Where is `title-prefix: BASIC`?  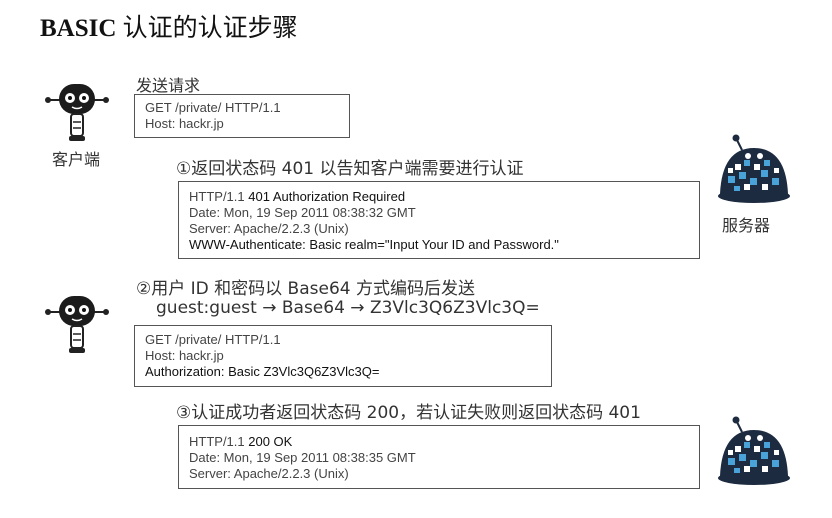 title-prefix: BASIC is located at coordinates (78, 28).